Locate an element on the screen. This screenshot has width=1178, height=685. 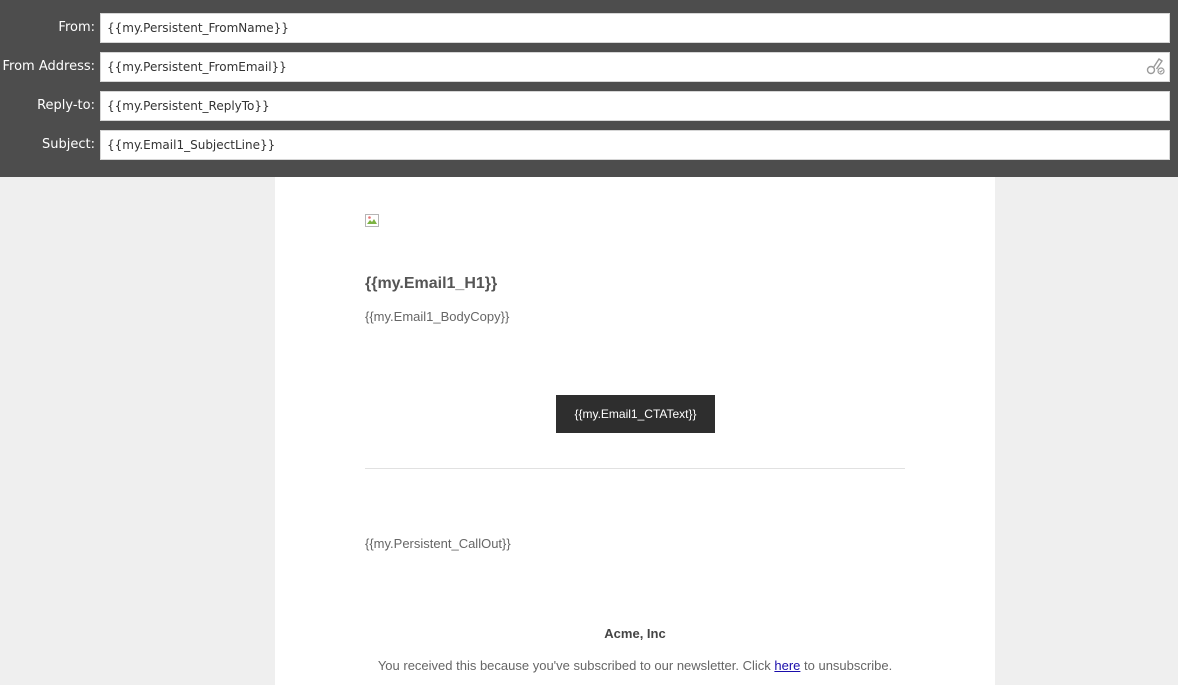
from-address-row: From Address: is located at coordinates (589, 67).